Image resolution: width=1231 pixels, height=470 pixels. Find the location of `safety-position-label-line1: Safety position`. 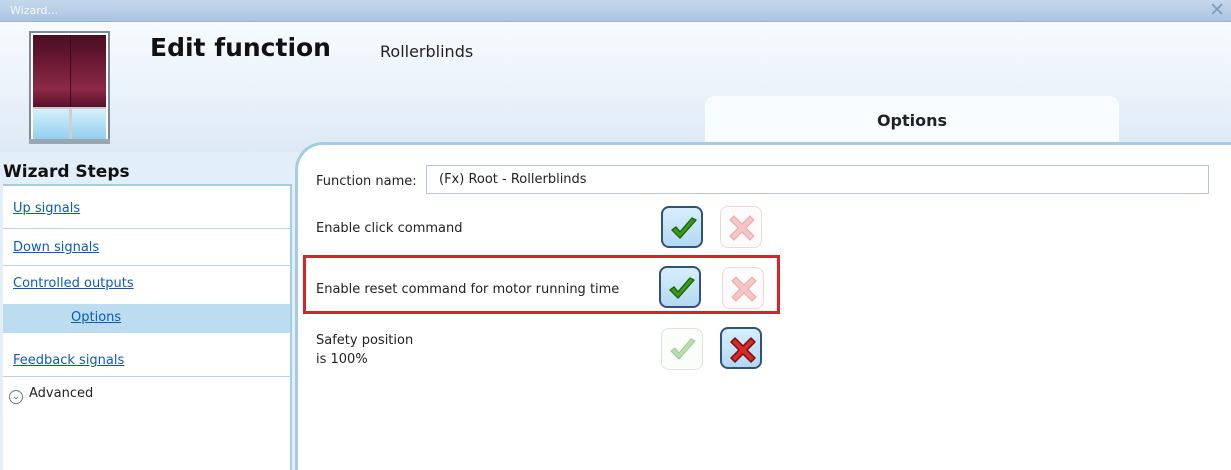

safety-position-label-line1: Safety position is located at coordinates (365, 340).